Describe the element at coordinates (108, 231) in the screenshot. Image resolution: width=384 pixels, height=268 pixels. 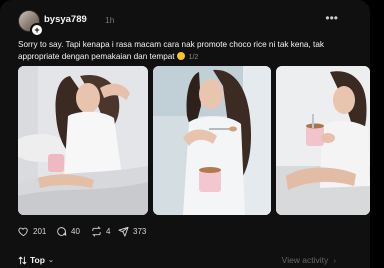
I see `repost-count: 4` at that location.